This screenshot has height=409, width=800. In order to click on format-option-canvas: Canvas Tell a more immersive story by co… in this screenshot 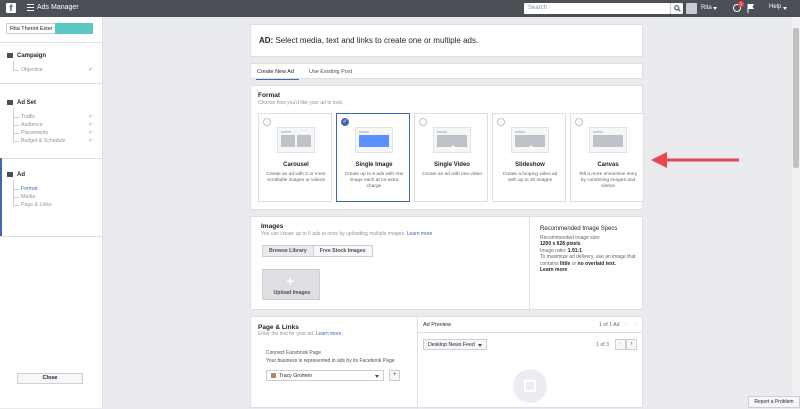, I will do `click(607, 157)`.